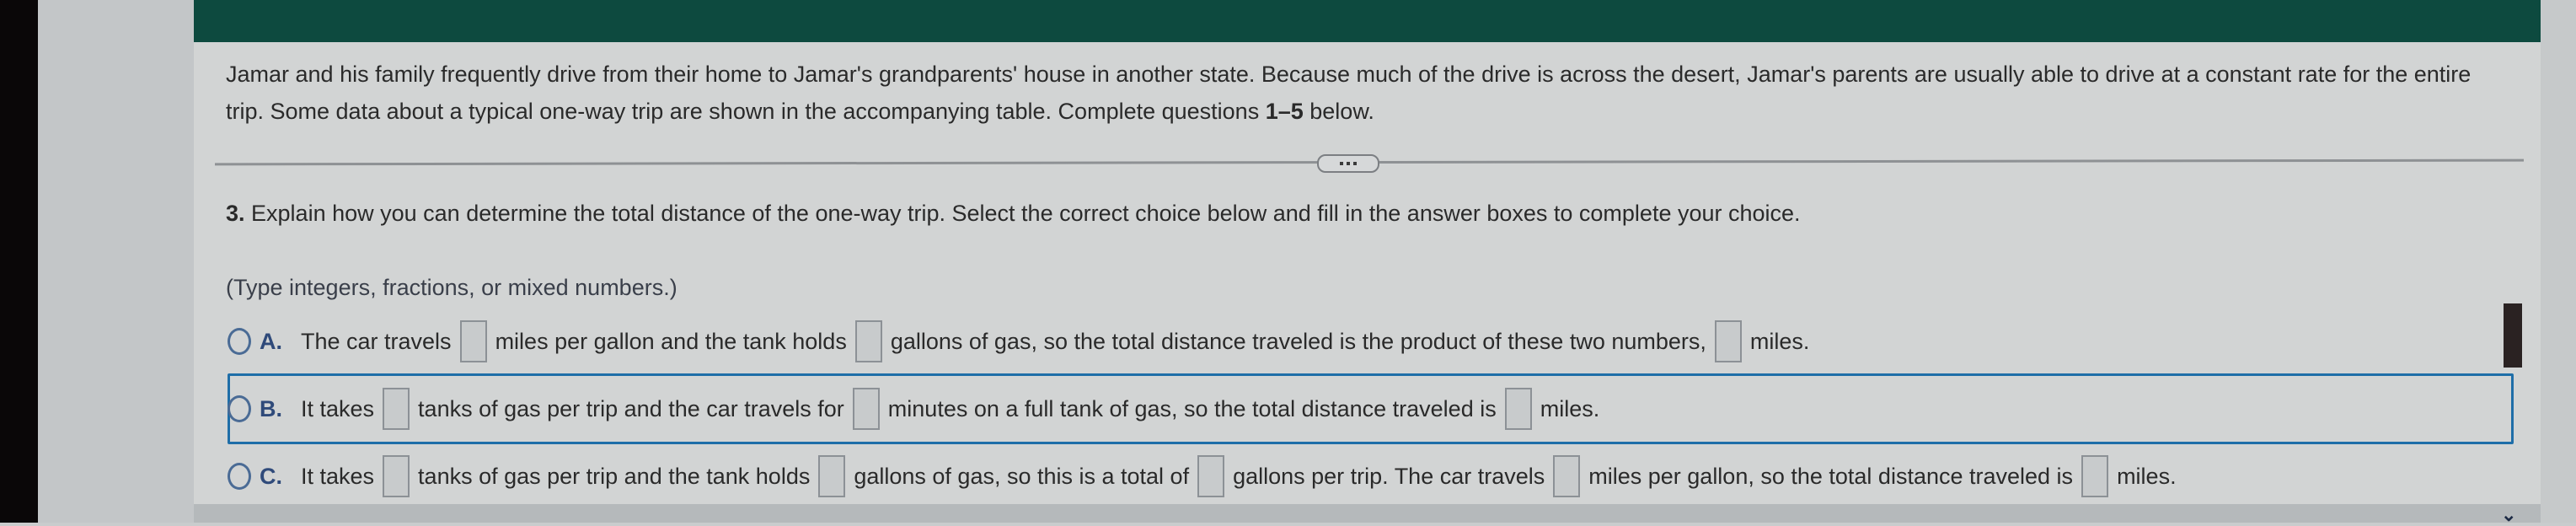  Describe the element at coordinates (1367, 513) in the screenshot. I see `bottom-toolbar` at that location.